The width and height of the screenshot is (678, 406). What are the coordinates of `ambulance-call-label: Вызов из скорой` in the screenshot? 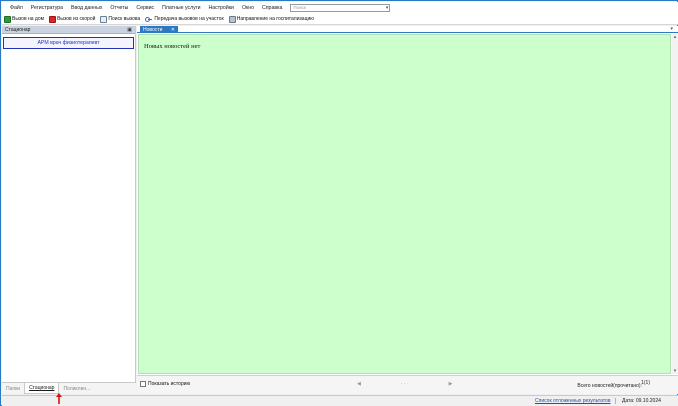 It's located at (76, 19).